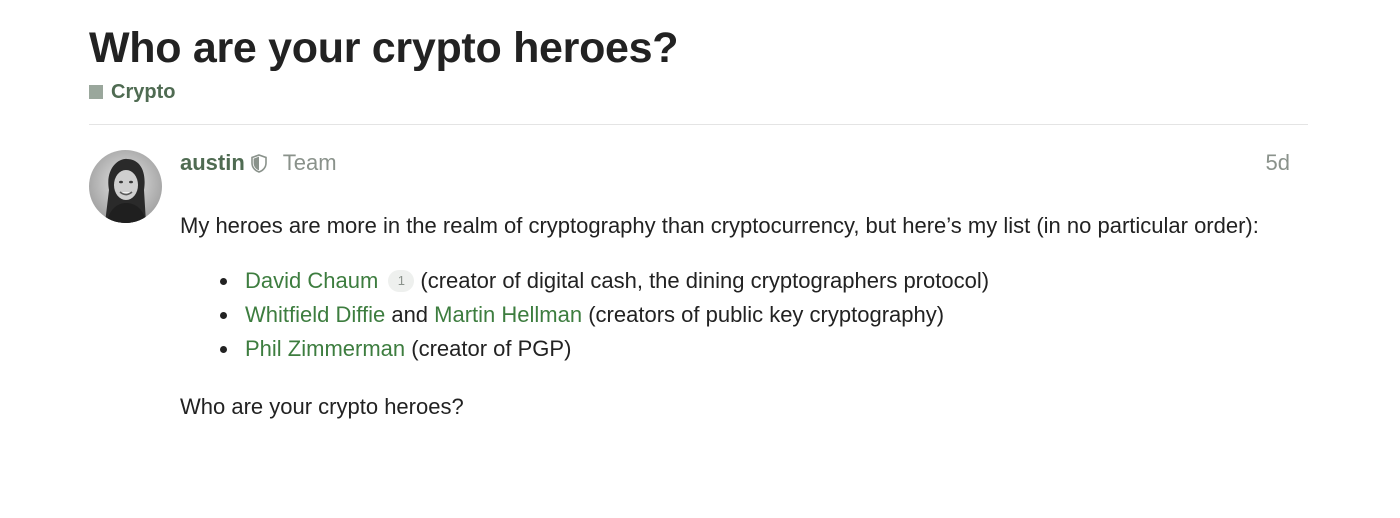 This screenshot has width=1400, height=518. I want to click on post-closing: Who are your crypto heroes?, so click(322, 406).